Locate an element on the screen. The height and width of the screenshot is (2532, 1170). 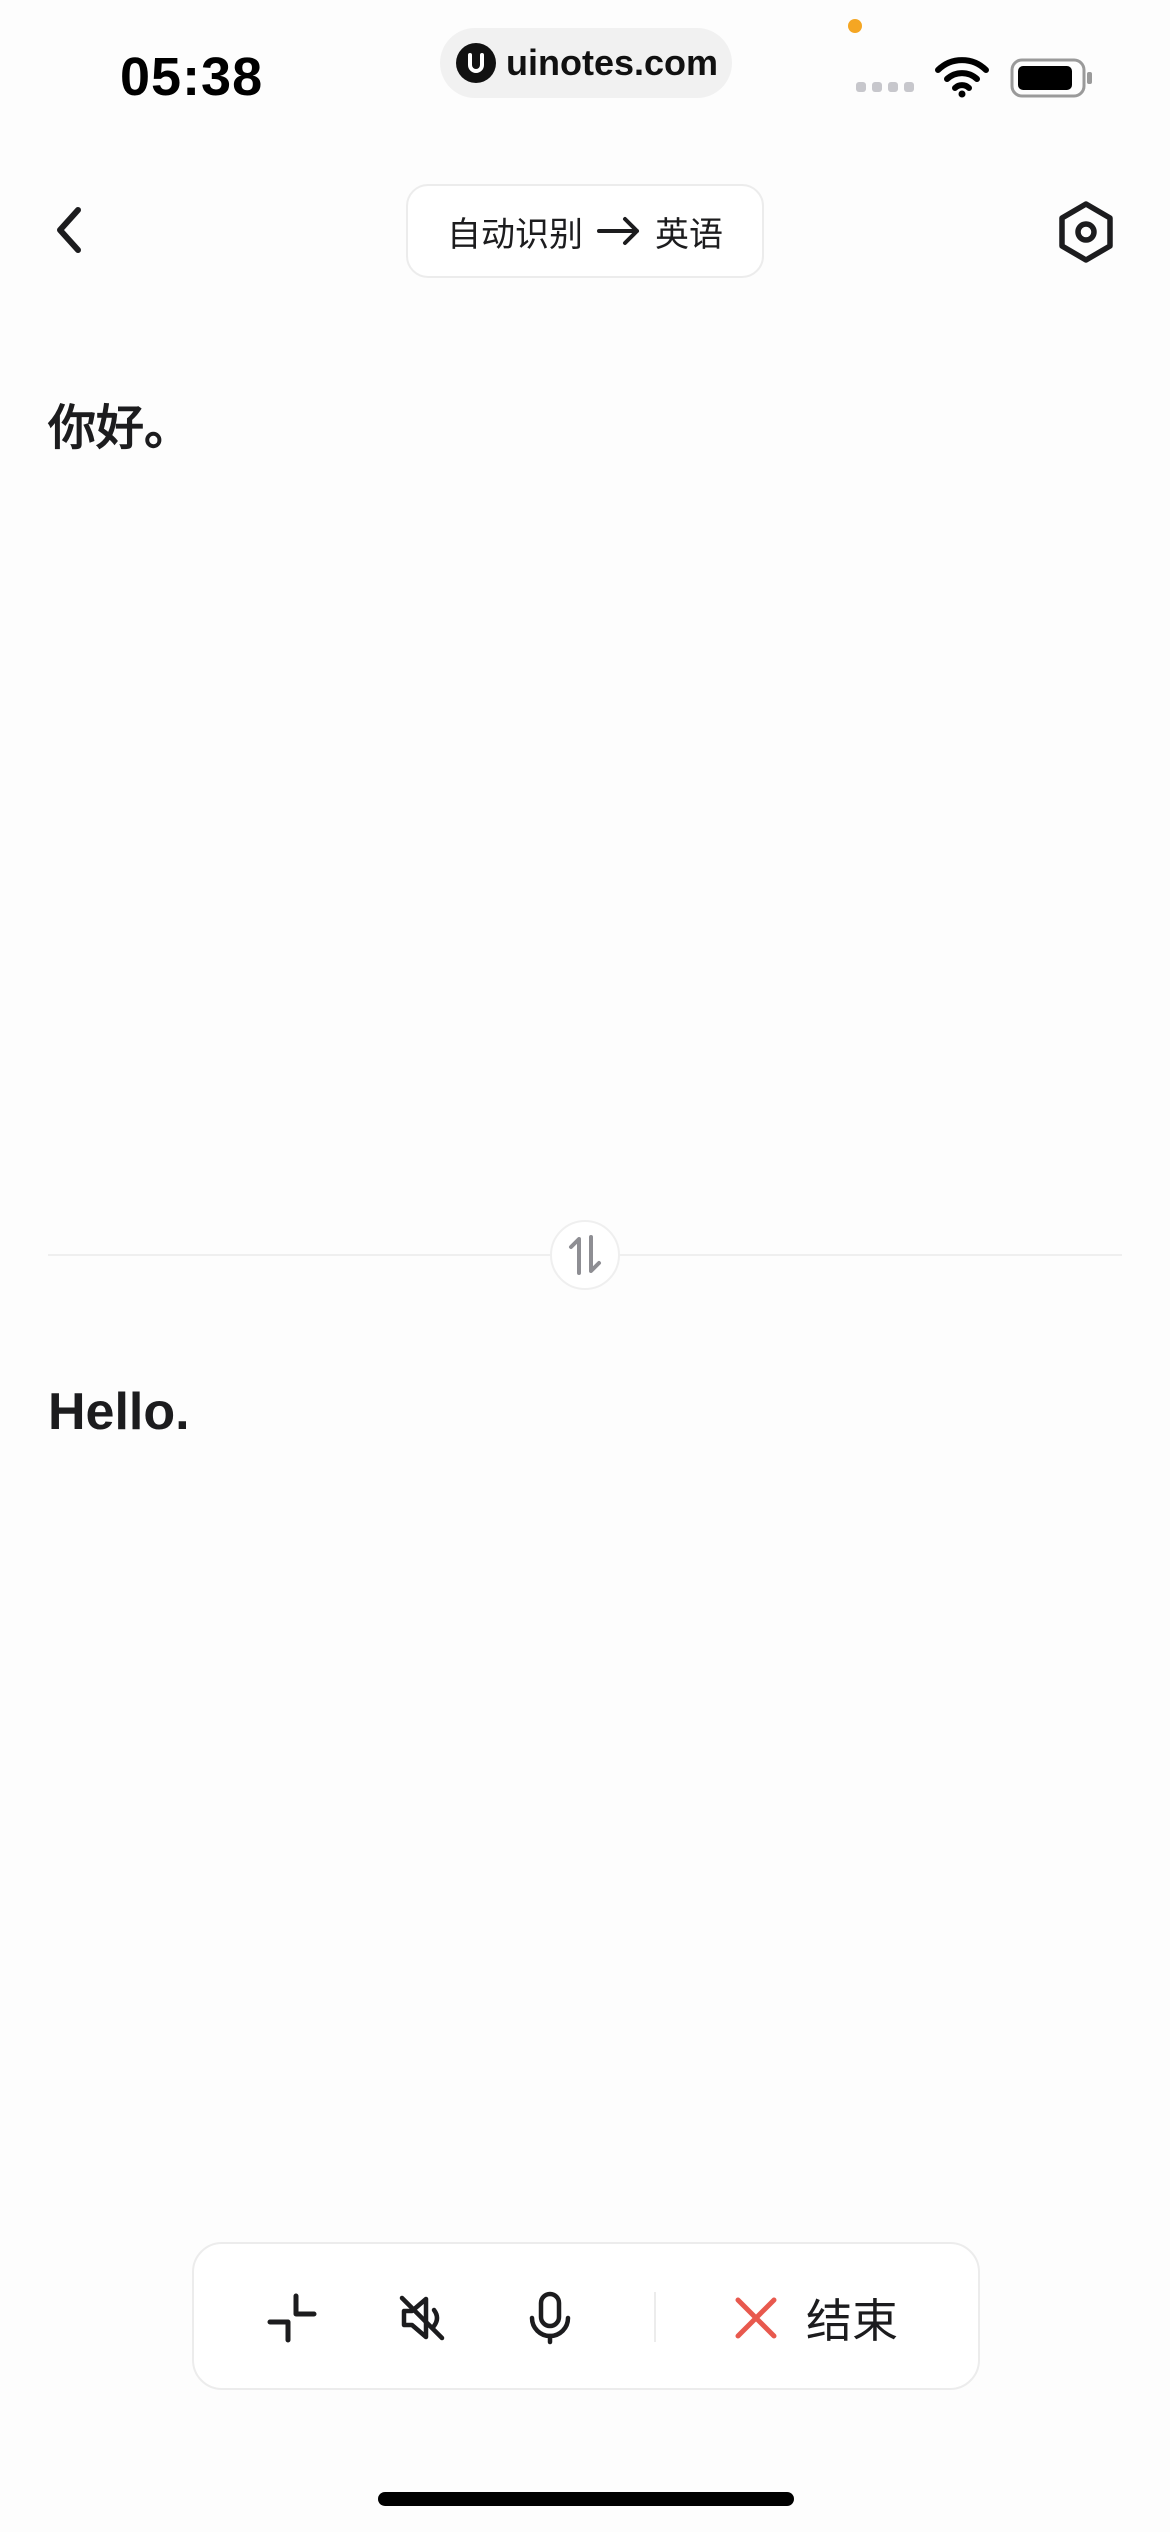
microphone-button is located at coordinates (550, 2318).